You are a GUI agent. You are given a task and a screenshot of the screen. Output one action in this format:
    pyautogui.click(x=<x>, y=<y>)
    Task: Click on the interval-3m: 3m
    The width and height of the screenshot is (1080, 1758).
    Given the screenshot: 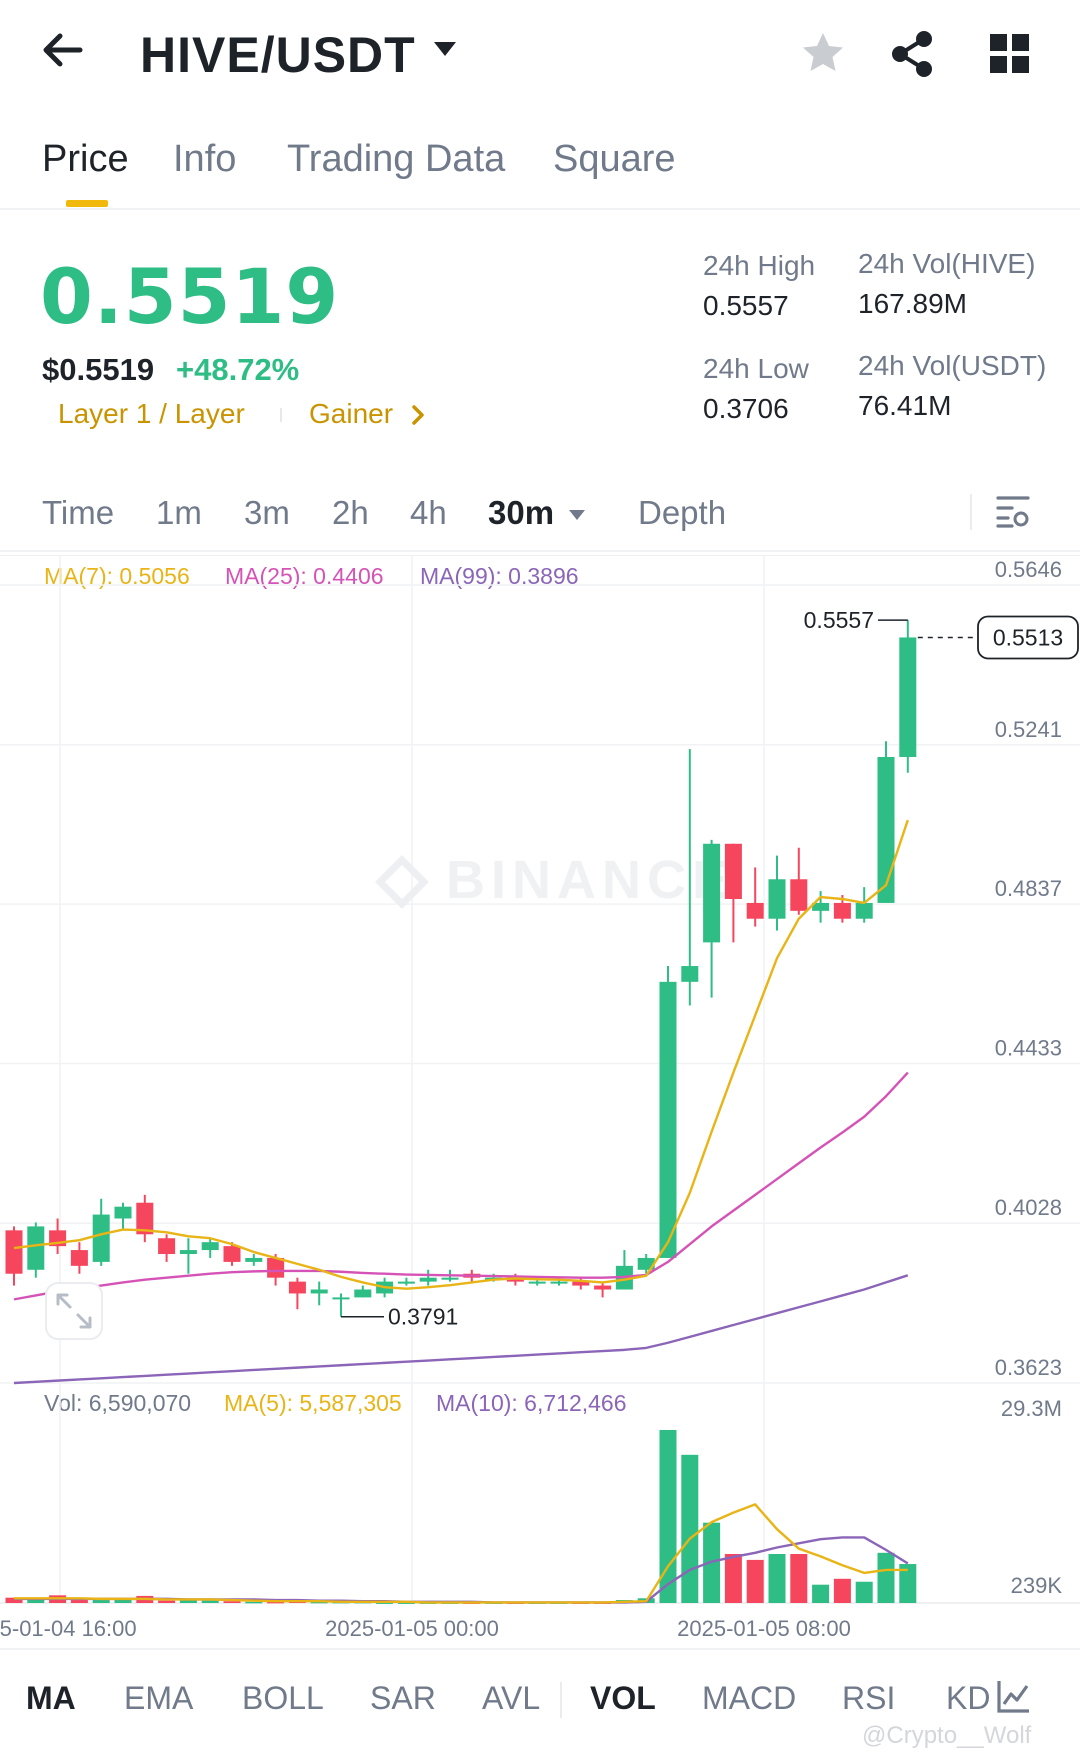 What is the action you would take?
    pyautogui.click(x=267, y=513)
    